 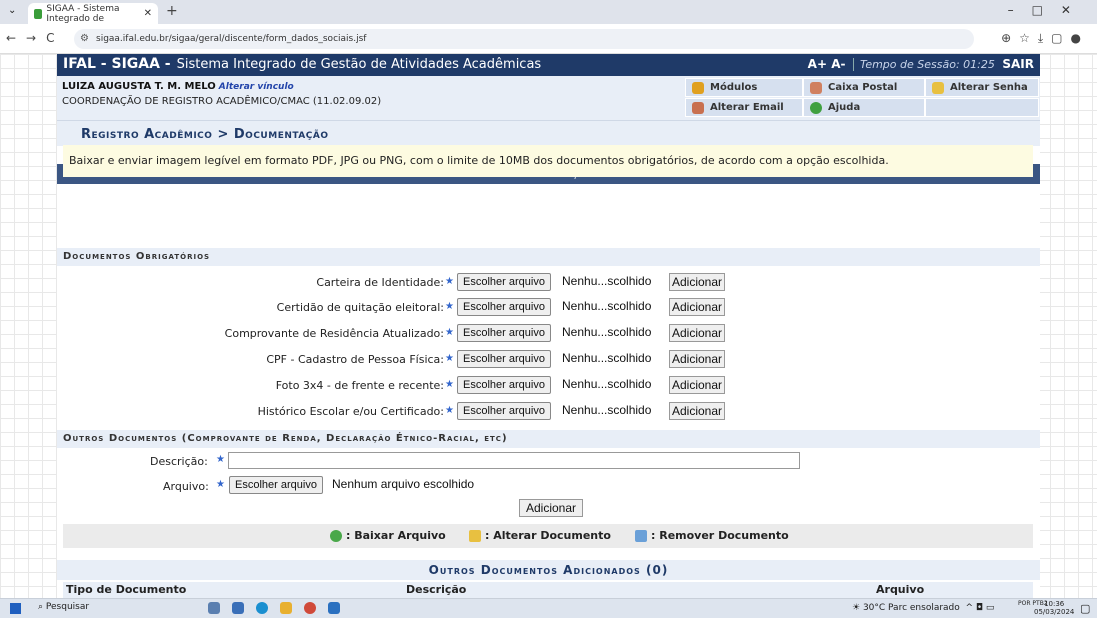 What do you see at coordinates (1045, 38) in the screenshot?
I see `browser-actions: ⊕☆⤓▢●` at bounding box center [1045, 38].